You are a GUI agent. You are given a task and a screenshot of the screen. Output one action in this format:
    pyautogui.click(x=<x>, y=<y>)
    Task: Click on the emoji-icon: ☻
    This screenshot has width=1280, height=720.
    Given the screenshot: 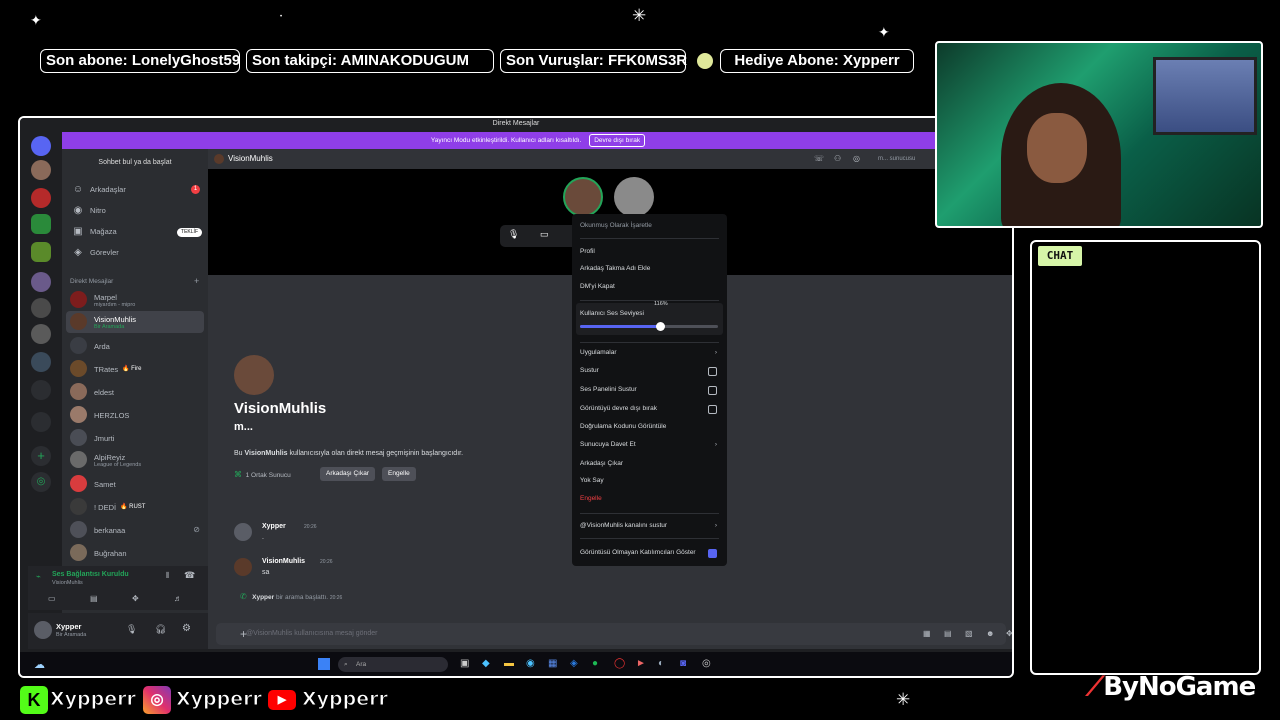 What is the action you would take?
    pyautogui.click(x=990, y=633)
    